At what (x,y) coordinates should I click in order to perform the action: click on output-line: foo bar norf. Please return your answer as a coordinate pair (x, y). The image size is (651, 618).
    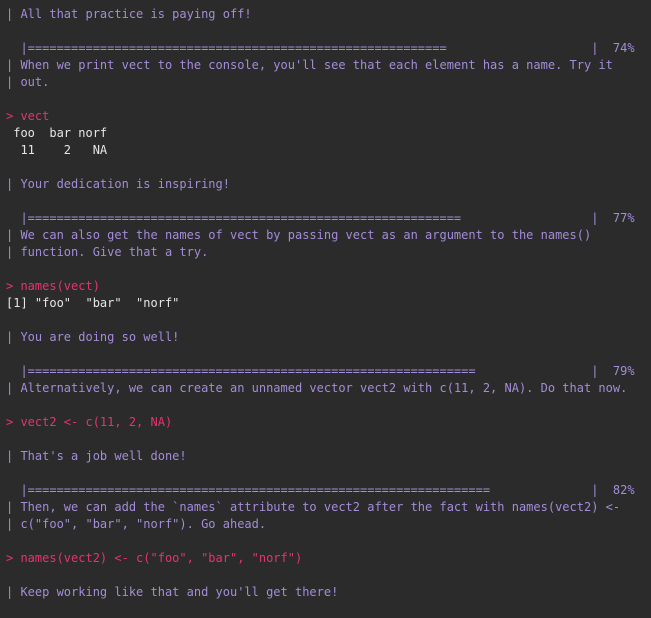
    Looking at the image, I should click on (57, 133).